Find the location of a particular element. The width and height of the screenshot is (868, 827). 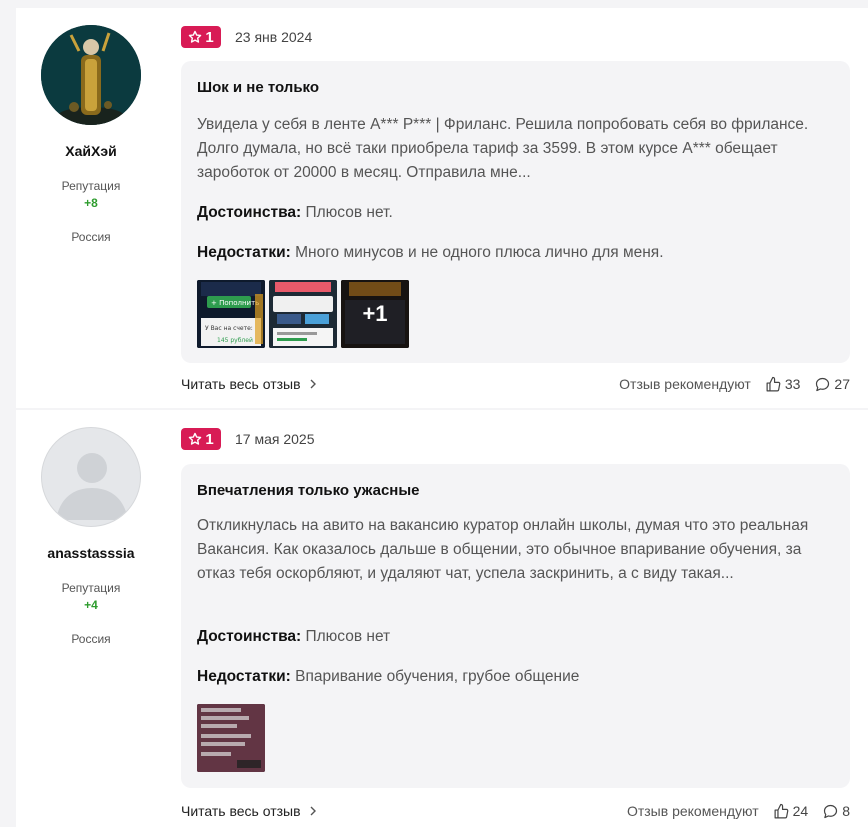

pros-text: Плюсов нет is located at coordinates (348, 636).